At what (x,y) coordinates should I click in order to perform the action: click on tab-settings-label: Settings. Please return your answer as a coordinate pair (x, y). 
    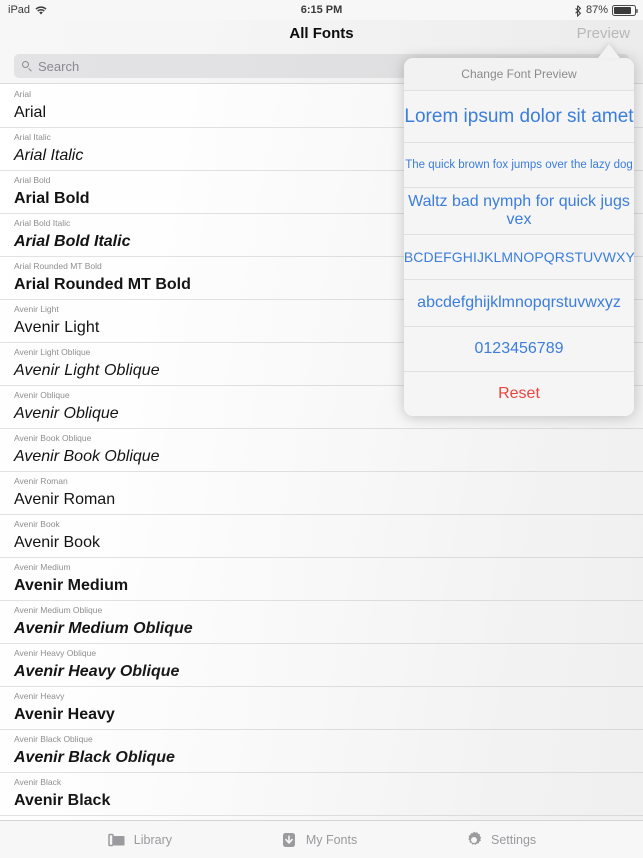
    Looking at the image, I should click on (514, 839).